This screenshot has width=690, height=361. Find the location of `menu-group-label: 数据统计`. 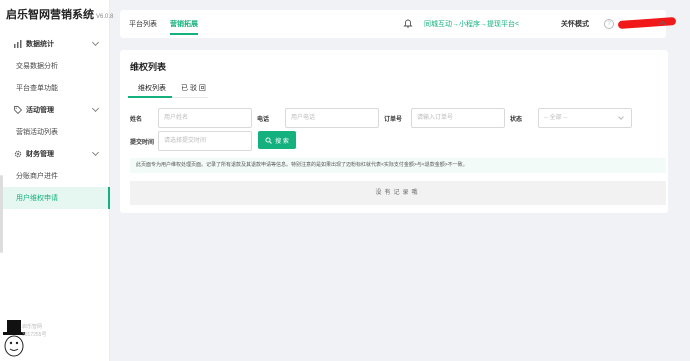

menu-group-label: 数据统计 is located at coordinates (40, 44).